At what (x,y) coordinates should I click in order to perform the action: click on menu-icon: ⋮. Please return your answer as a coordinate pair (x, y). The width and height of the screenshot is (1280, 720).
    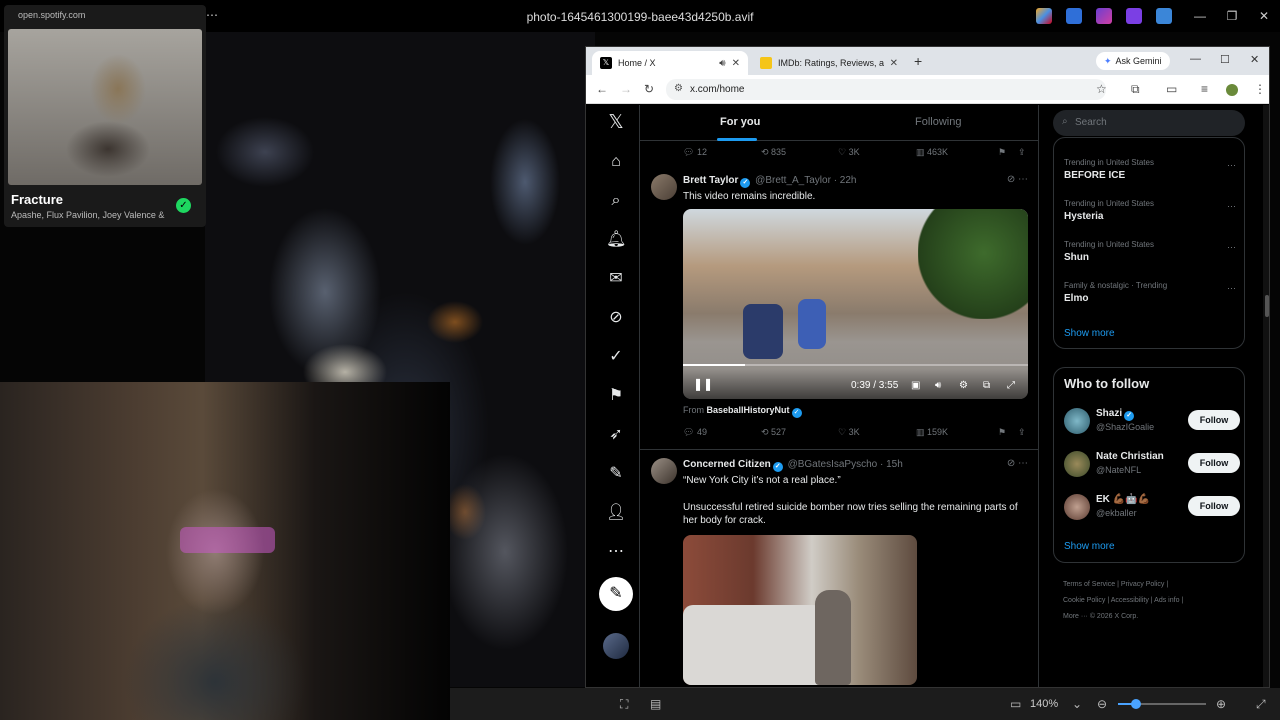
    Looking at the image, I should click on (1260, 89).